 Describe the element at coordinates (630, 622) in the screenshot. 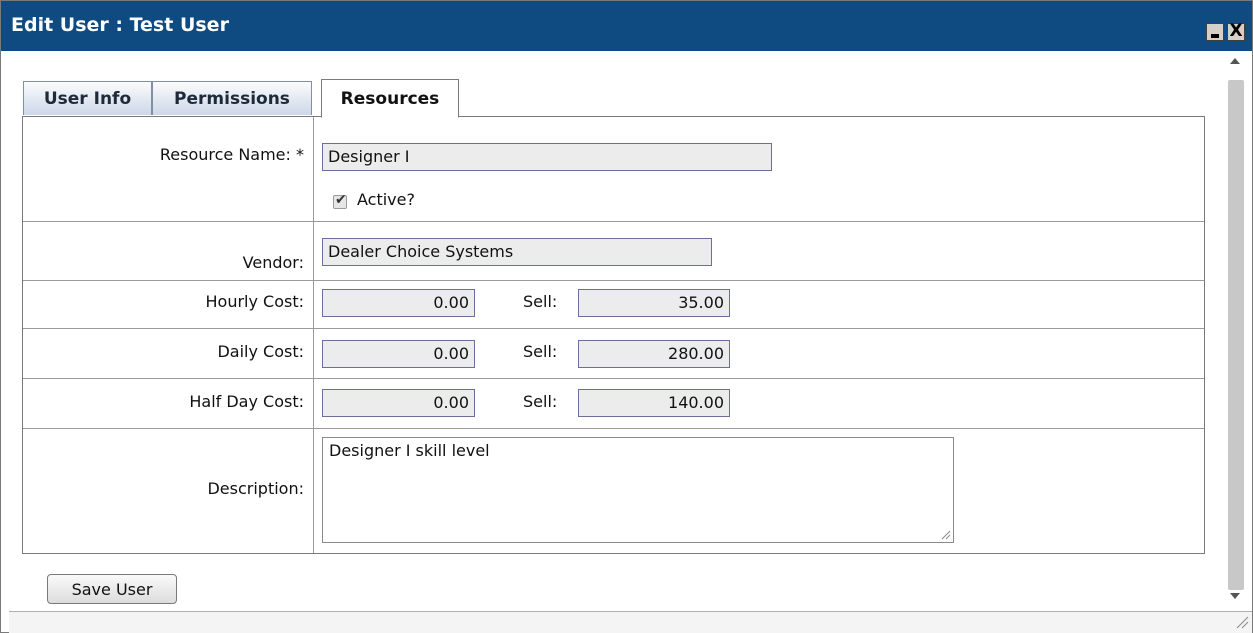

I see `status-bar` at that location.